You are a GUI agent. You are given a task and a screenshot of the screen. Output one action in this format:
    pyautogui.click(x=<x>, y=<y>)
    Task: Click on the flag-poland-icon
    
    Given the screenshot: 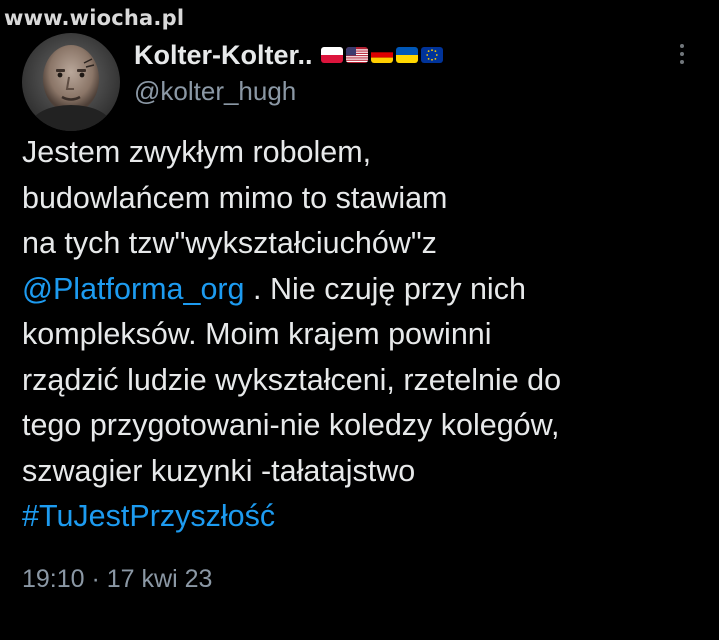 What is the action you would take?
    pyautogui.click(x=331, y=55)
    